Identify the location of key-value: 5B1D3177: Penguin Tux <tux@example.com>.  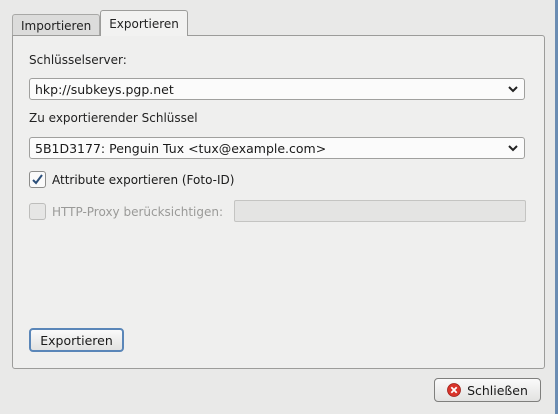
(181, 148).